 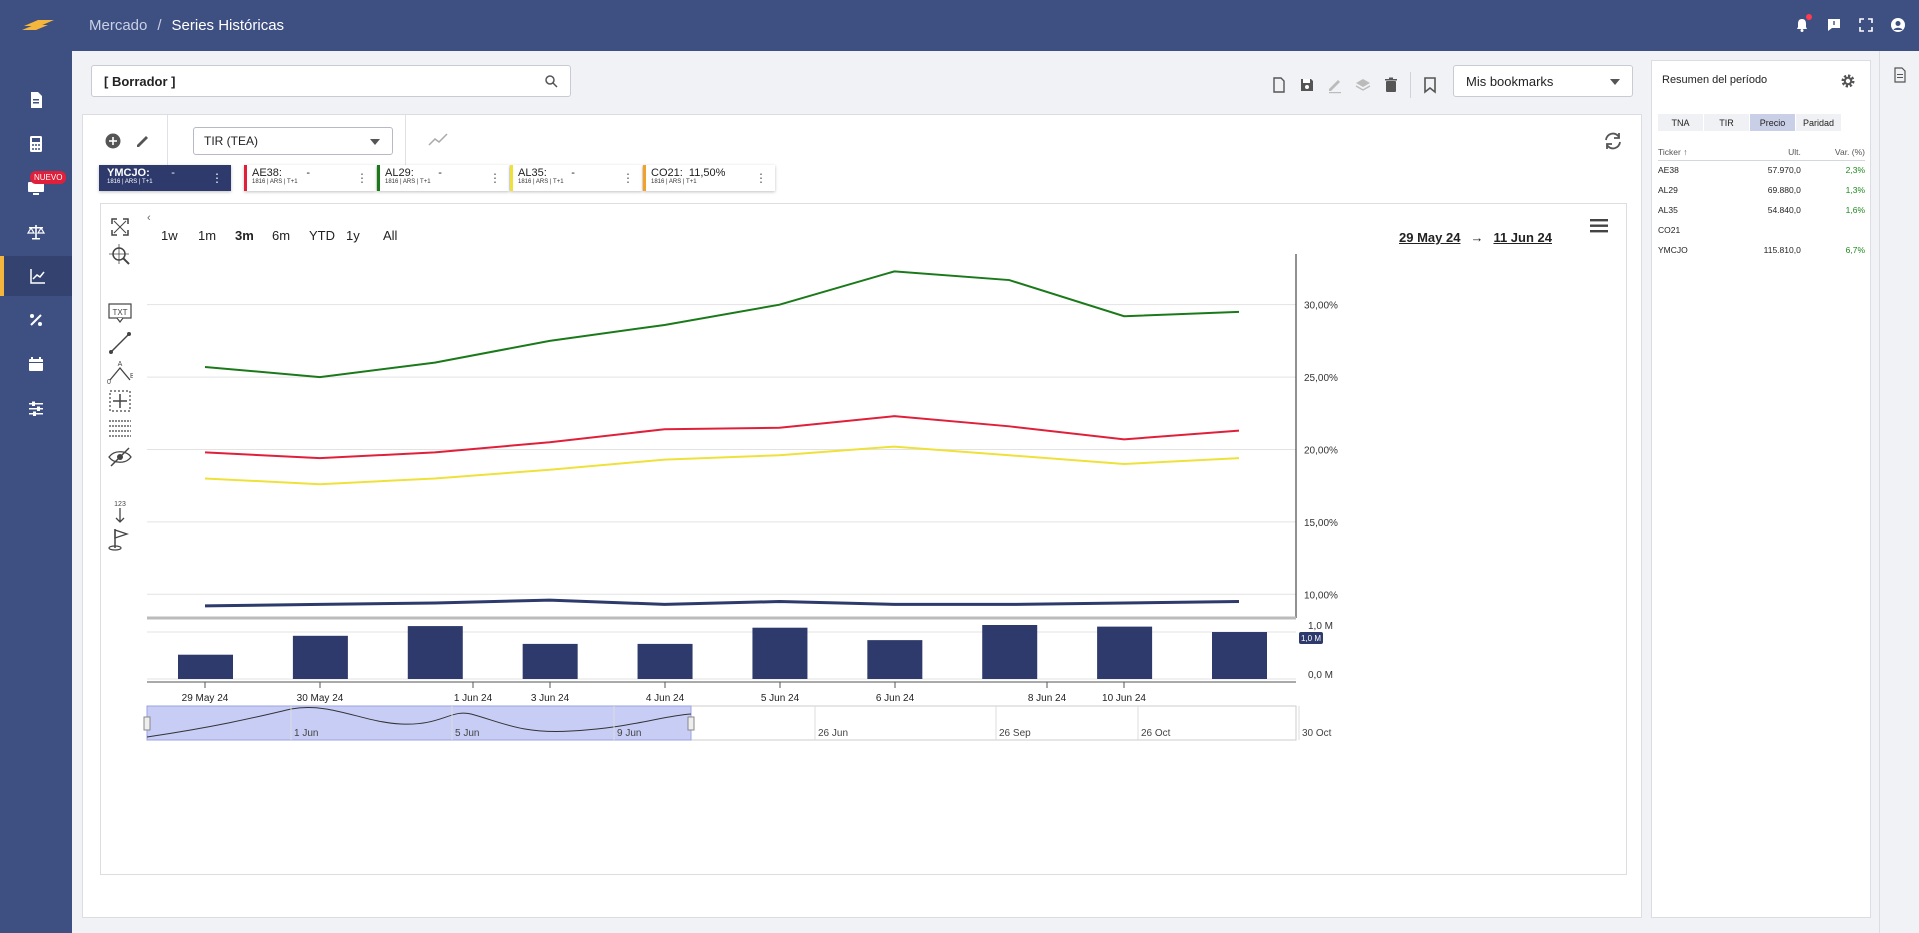 I want to click on trend-line-icon, so click(x=438, y=140).